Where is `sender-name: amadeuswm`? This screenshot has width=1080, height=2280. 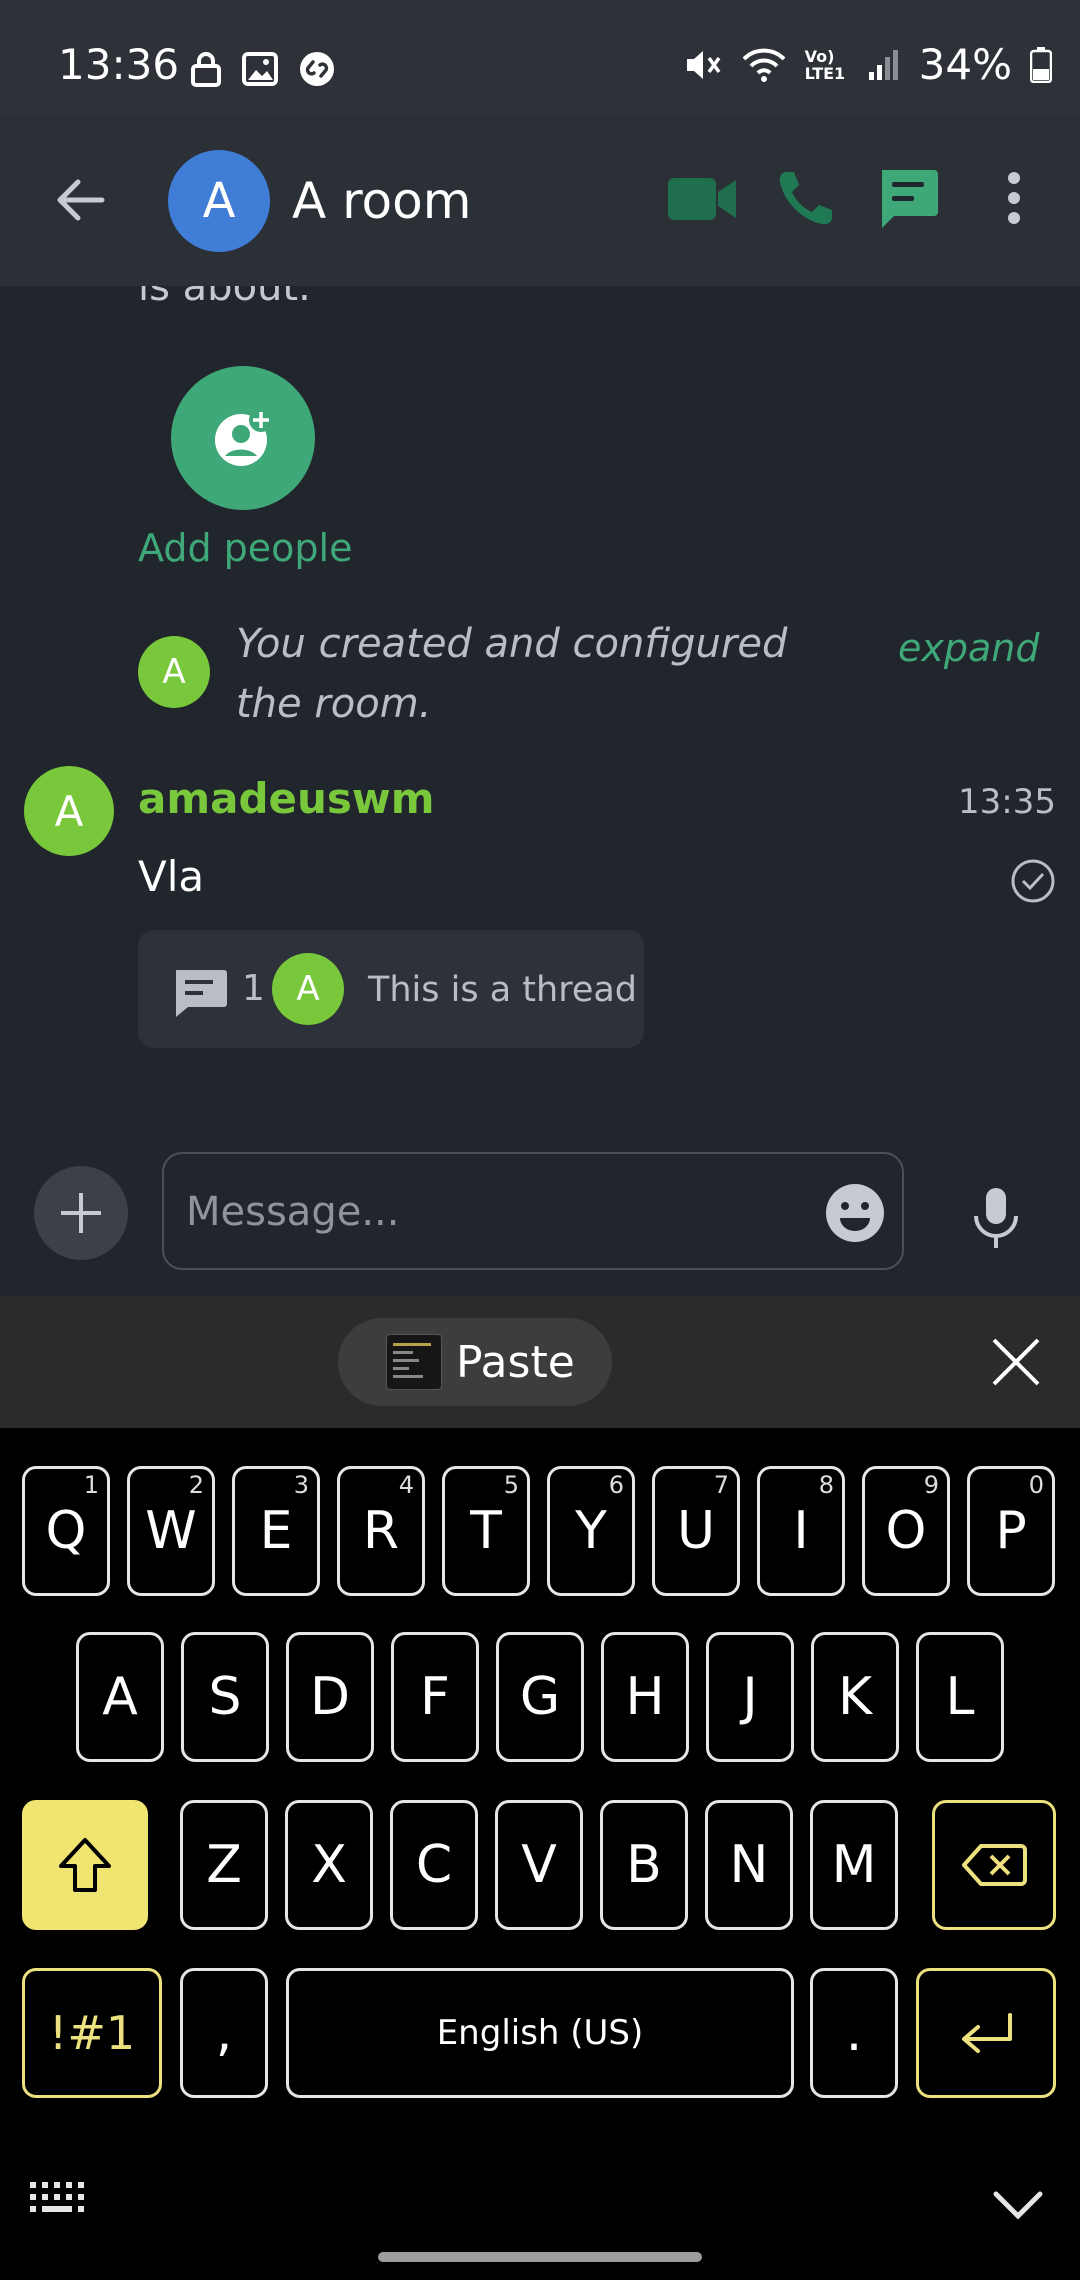 sender-name: amadeuswm is located at coordinates (286, 798).